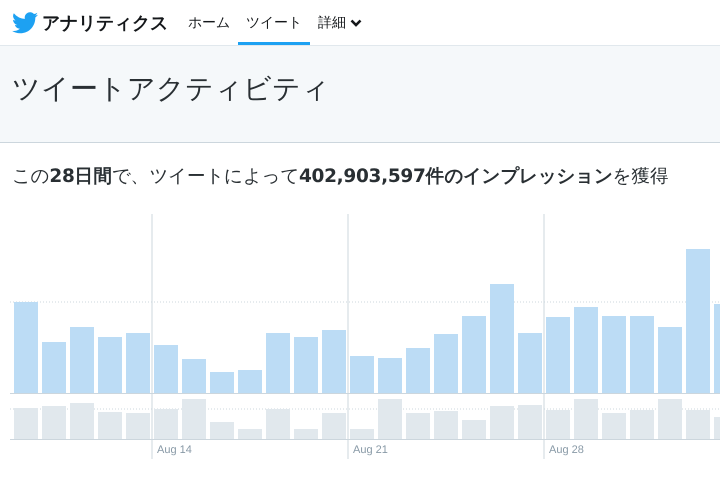 The image size is (720, 478). What do you see at coordinates (174, 450) in the screenshot?
I see `date-label: Aug 14` at bounding box center [174, 450].